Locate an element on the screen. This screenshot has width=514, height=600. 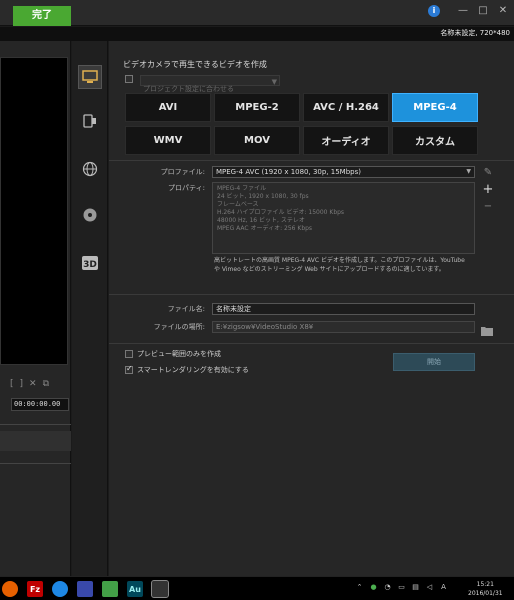
category-bar: 3D is located at coordinates (90, 308).